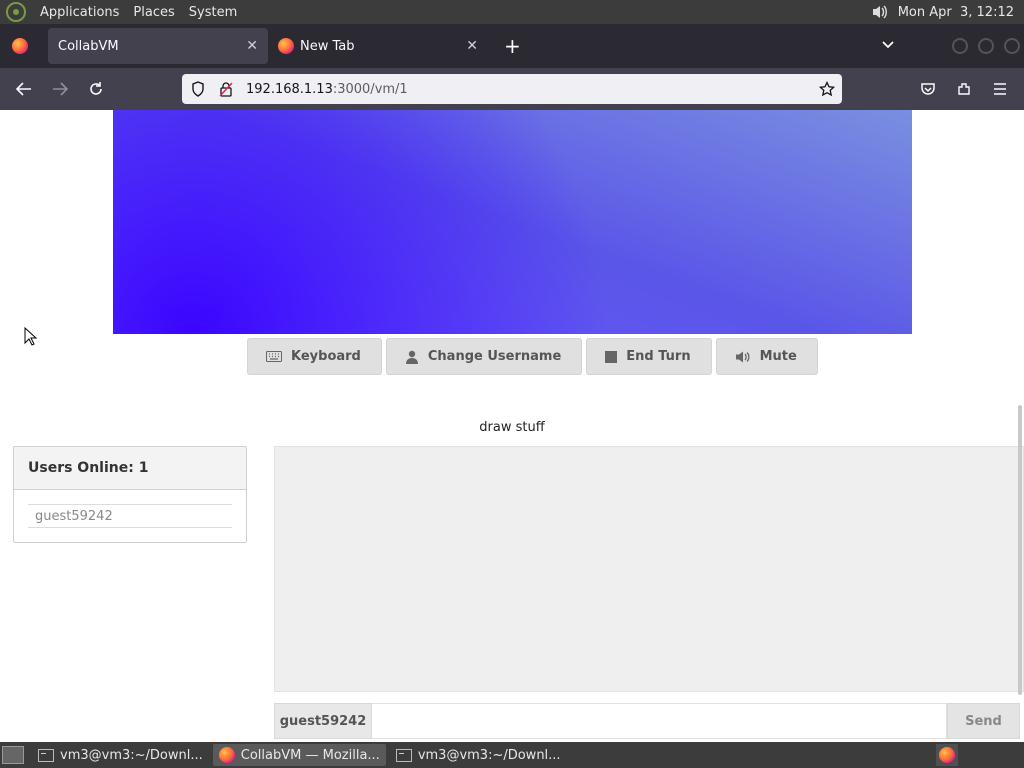  Describe the element at coordinates (326, 356) in the screenshot. I see `keyboard-label: Keyboard` at that location.